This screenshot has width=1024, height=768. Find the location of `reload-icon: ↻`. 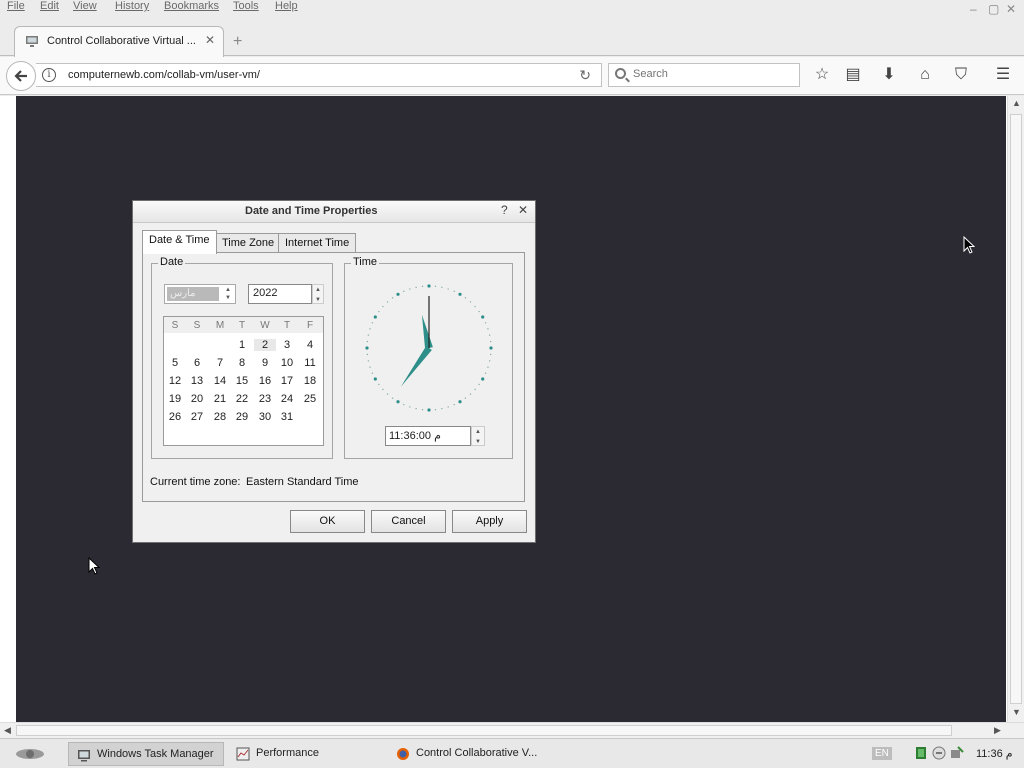

reload-icon: ↻ is located at coordinates (585, 75).